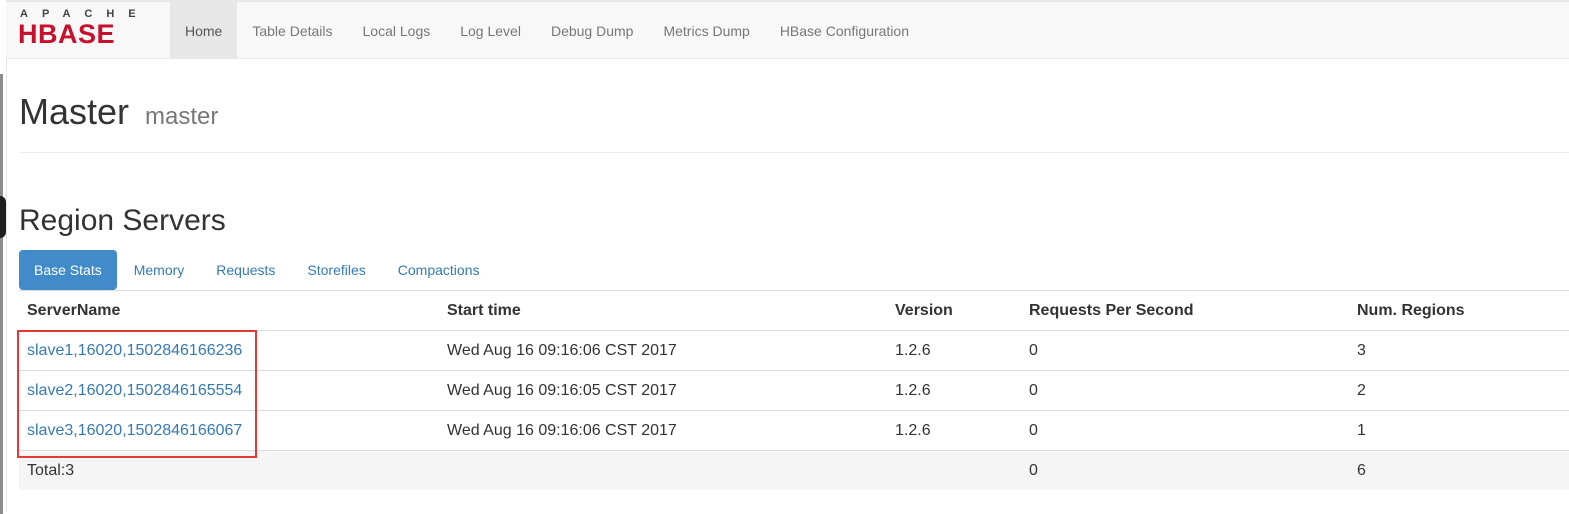 The width and height of the screenshot is (1569, 514). I want to click on page-header: Master master, so click(794, 121).